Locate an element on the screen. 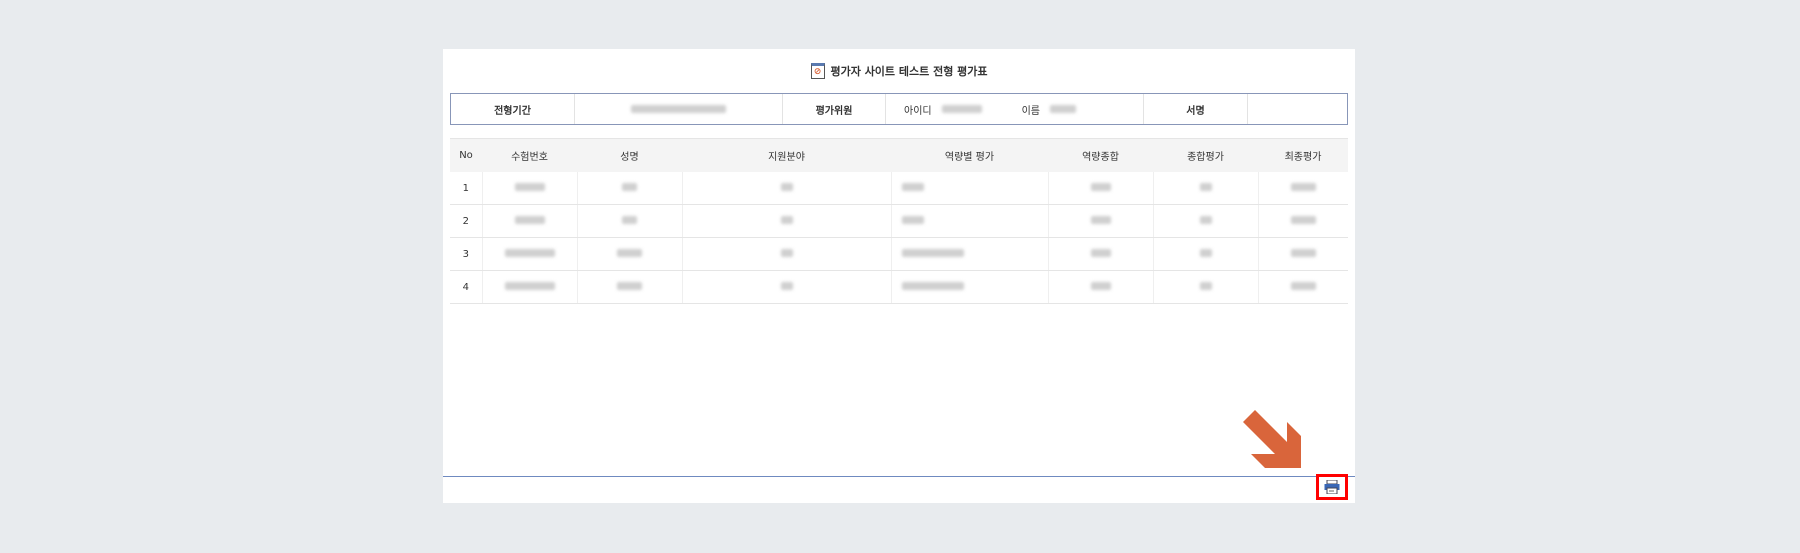 The width and height of the screenshot is (1800, 553). evaluator-value: 아이디 이름 is located at coordinates (1015, 109).